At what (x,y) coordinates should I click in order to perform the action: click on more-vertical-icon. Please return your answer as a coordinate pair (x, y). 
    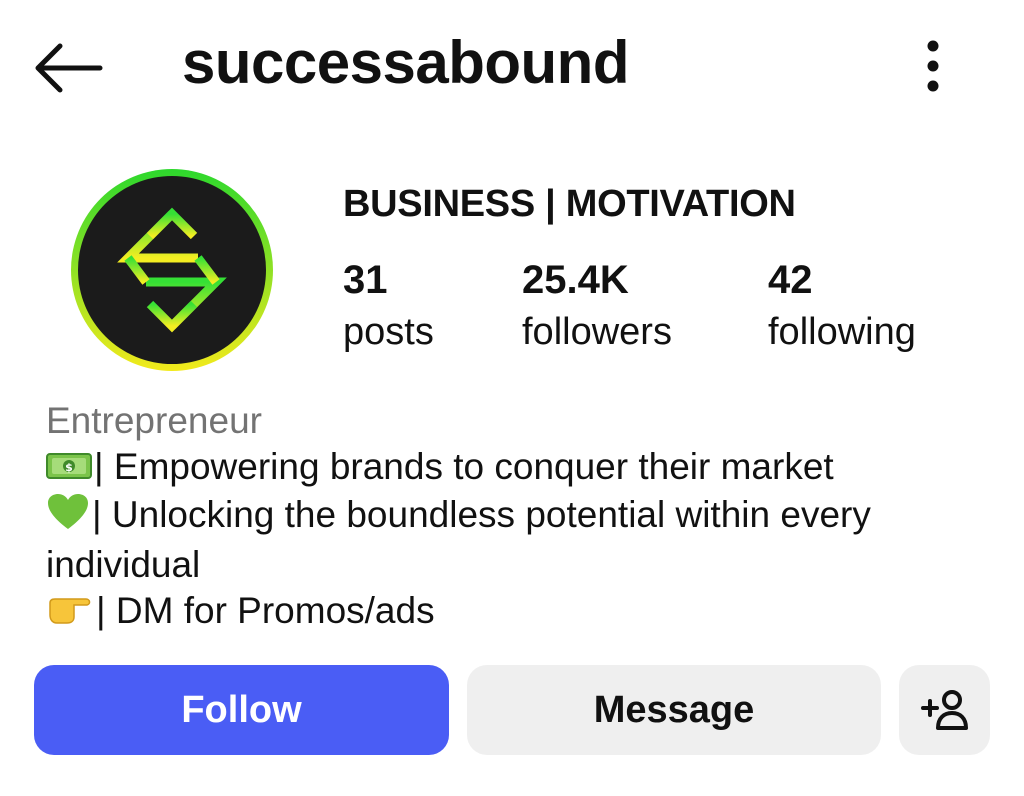
    Looking at the image, I should click on (933, 66).